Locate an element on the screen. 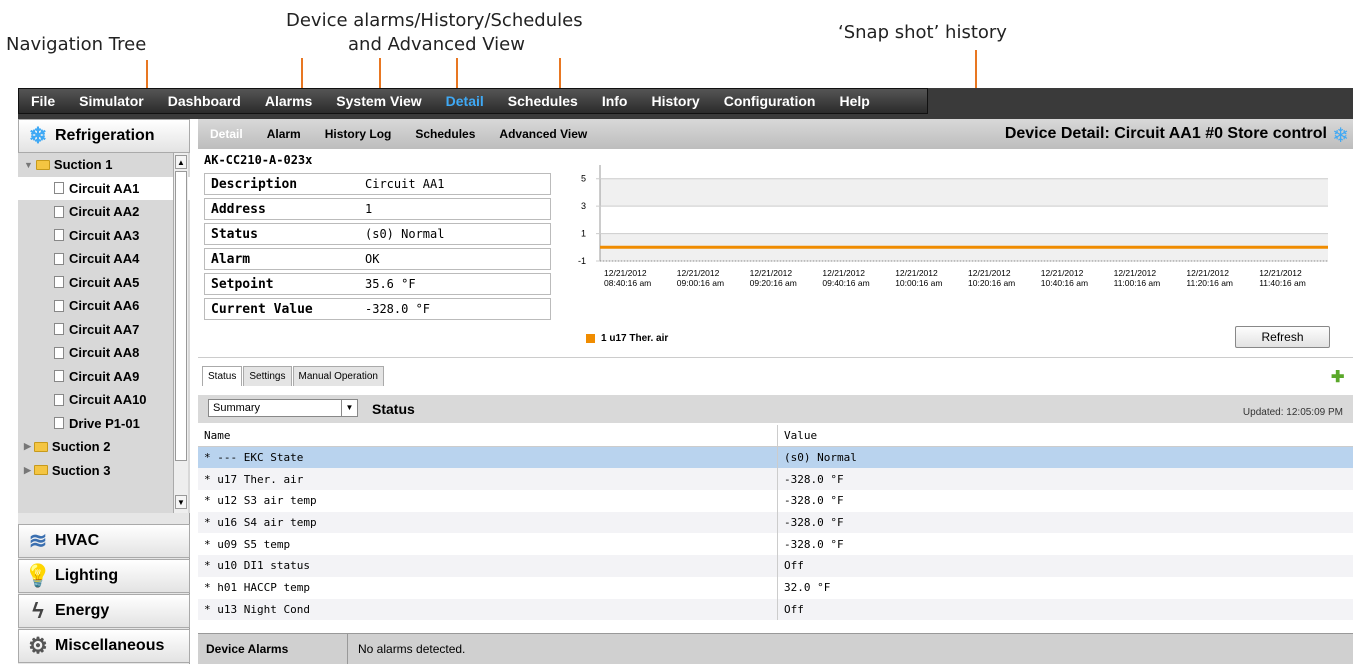  tree-item-label: Circuit AA5 is located at coordinates (104, 282).